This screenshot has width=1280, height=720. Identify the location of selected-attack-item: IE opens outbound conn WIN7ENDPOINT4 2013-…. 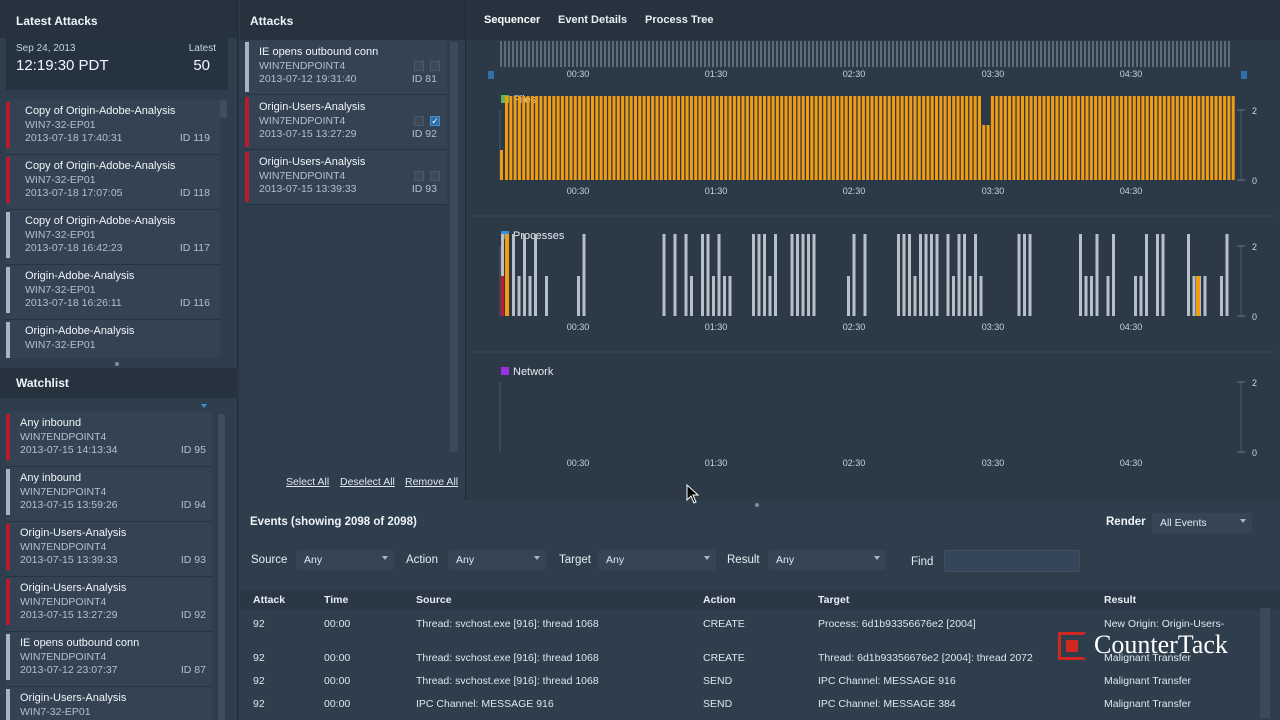
(346, 67).